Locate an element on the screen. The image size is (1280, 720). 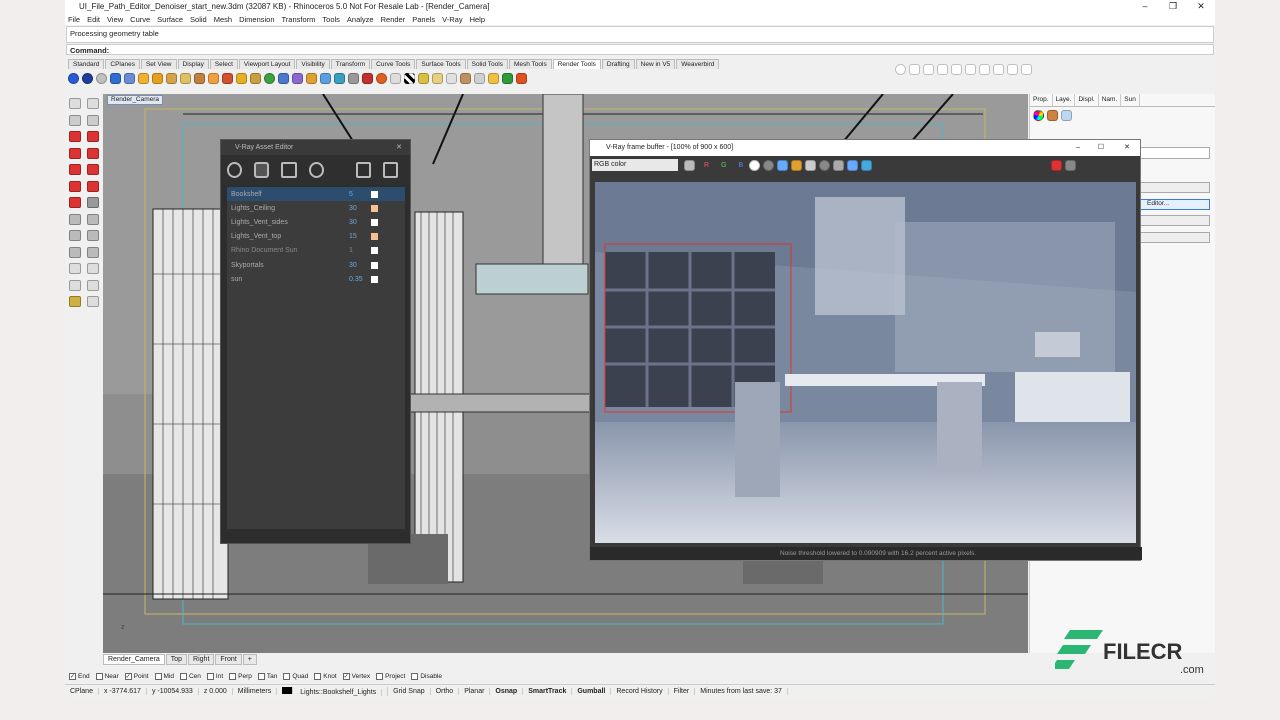
osnap-end-checkbox: ✓ is located at coordinates (72, 676).